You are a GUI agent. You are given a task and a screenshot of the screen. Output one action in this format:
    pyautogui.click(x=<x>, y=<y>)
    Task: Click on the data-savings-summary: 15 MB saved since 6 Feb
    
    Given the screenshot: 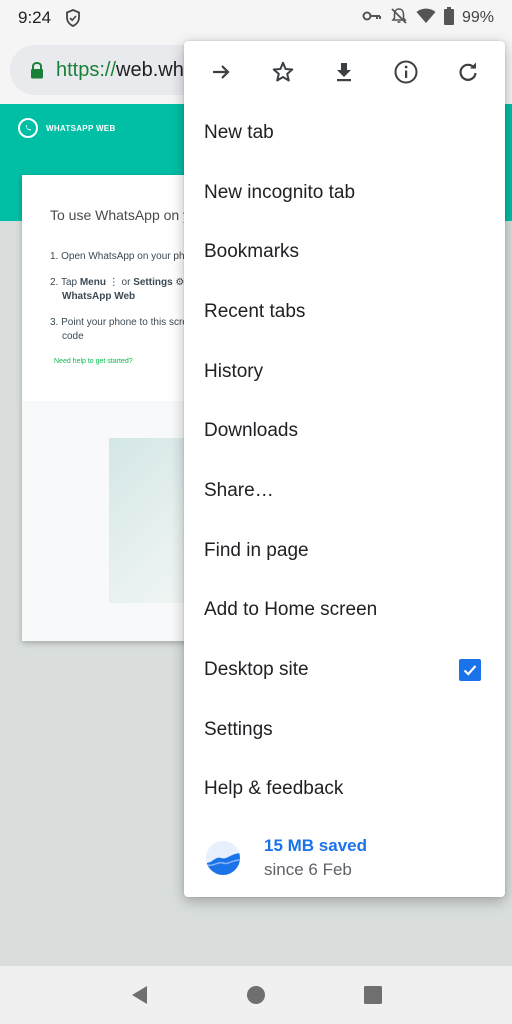 What is the action you would take?
    pyautogui.click(x=344, y=858)
    